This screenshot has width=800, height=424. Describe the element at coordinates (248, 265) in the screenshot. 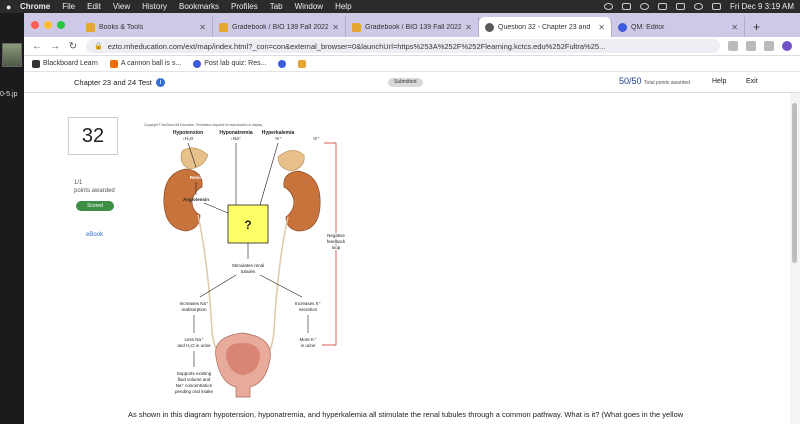

I see `label-stimulates-1: Stimulates renal` at that location.